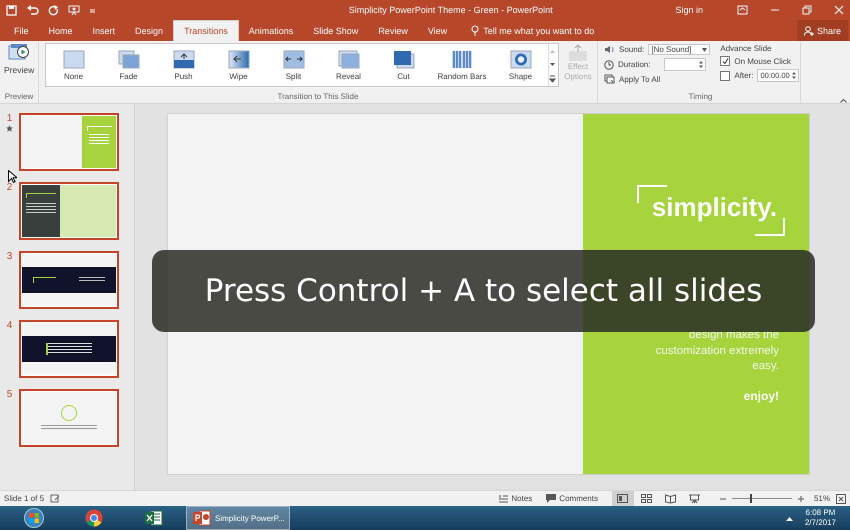 Image resolution: width=850 pixels, height=530 pixels. I want to click on transition-option: Fade, so click(128, 65).